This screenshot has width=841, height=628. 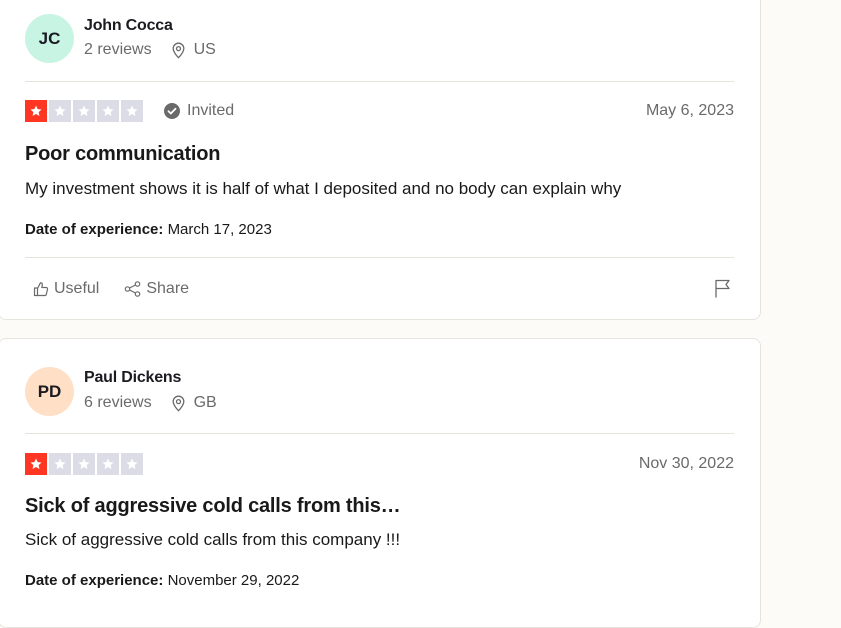 I want to click on experience-date: March 17, 2023, so click(x=219, y=229).